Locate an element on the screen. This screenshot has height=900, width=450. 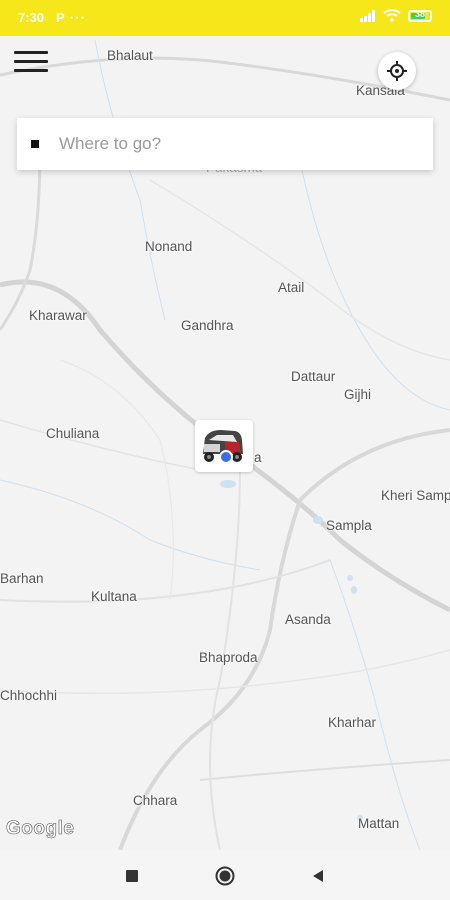
battery-level: 38 is located at coordinates (419, 13).